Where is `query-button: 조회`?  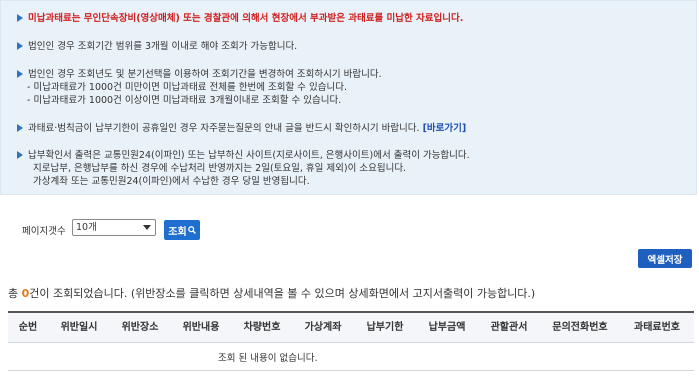 query-button: 조회 is located at coordinates (182, 230).